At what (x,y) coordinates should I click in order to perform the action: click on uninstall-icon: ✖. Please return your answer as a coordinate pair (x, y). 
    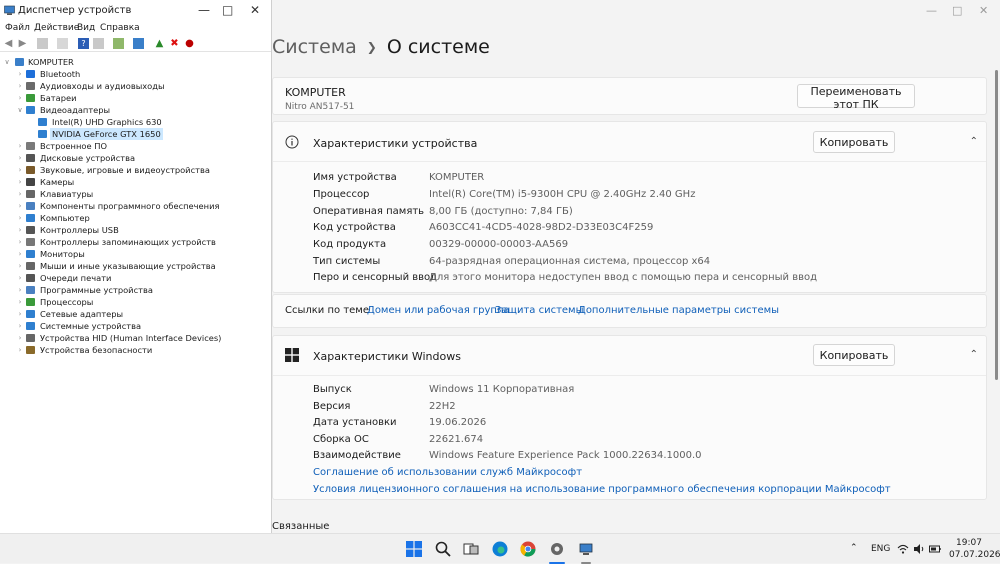
    Looking at the image, I should click on (174, 43).